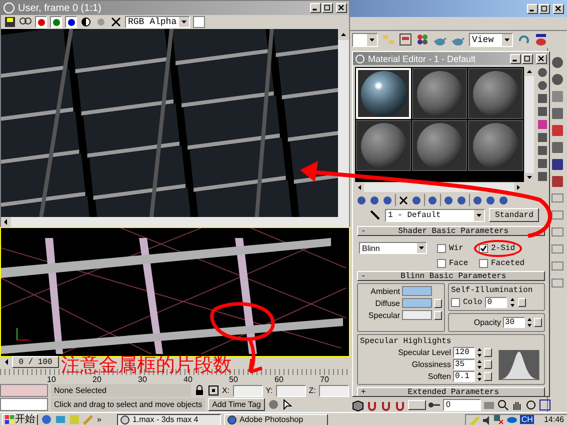  What do you see at coordinates (434, 405) in the screenshot?
I see `key-icon` at bounding box center [434, 405].